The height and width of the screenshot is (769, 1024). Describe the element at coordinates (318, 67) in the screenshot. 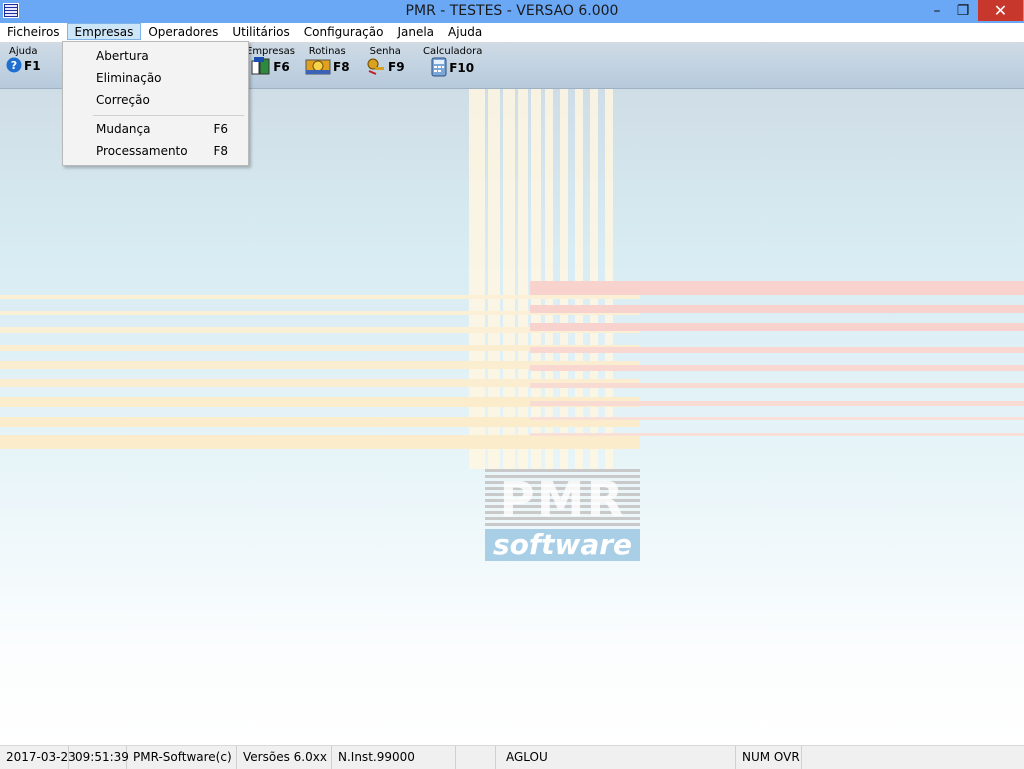

I see `routines-icon` at that location.